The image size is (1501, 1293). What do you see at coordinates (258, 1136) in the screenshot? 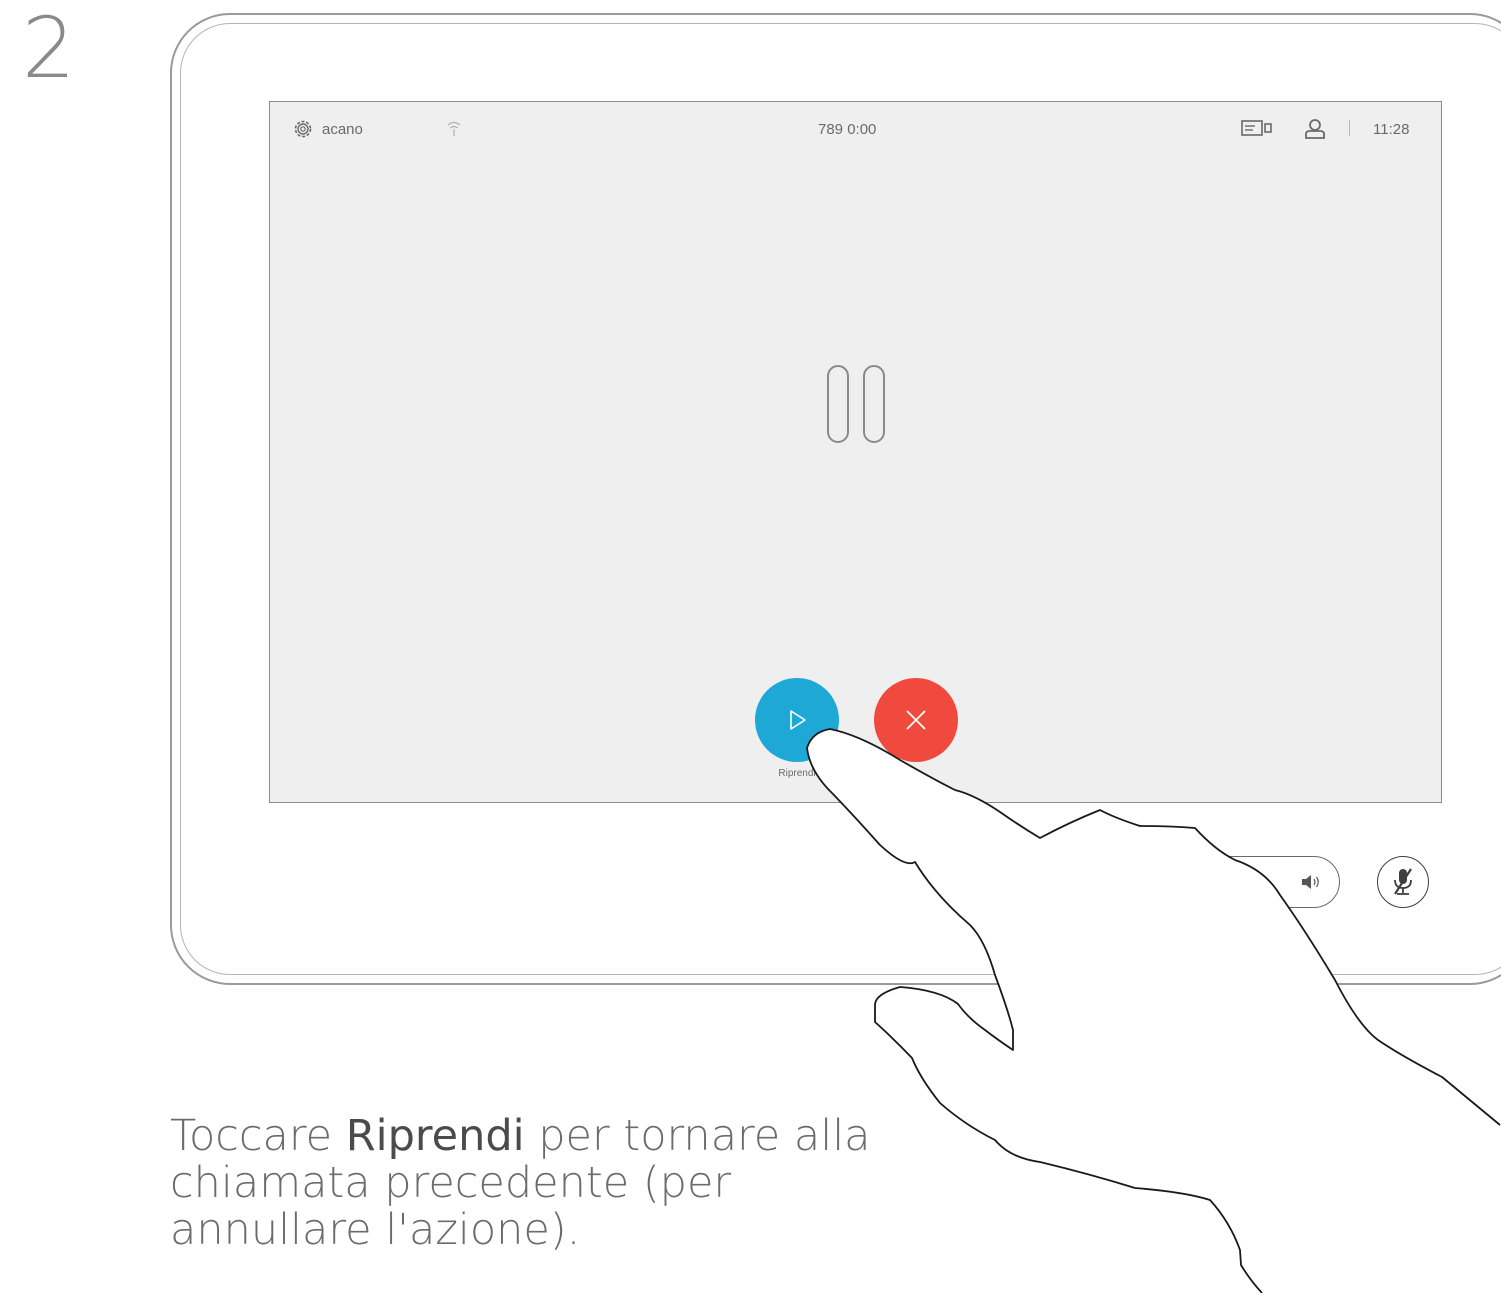
I see `instruction-prefix: Toccare` at bounding box center [258, 1136].